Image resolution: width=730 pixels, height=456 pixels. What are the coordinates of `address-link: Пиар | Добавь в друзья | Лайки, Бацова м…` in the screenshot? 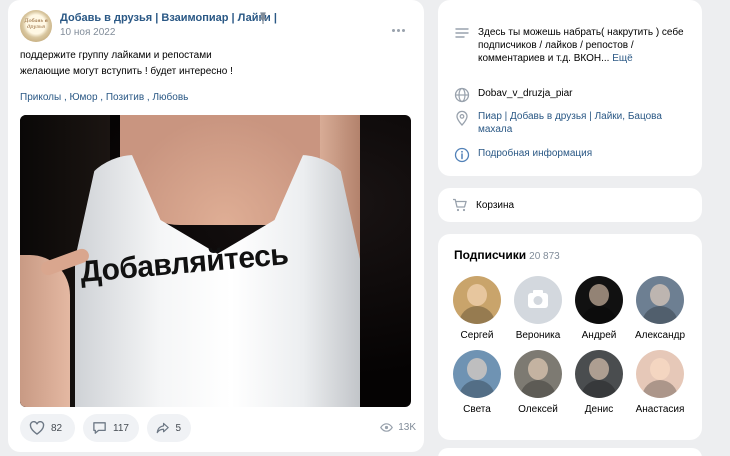 It's located at (585, 123).